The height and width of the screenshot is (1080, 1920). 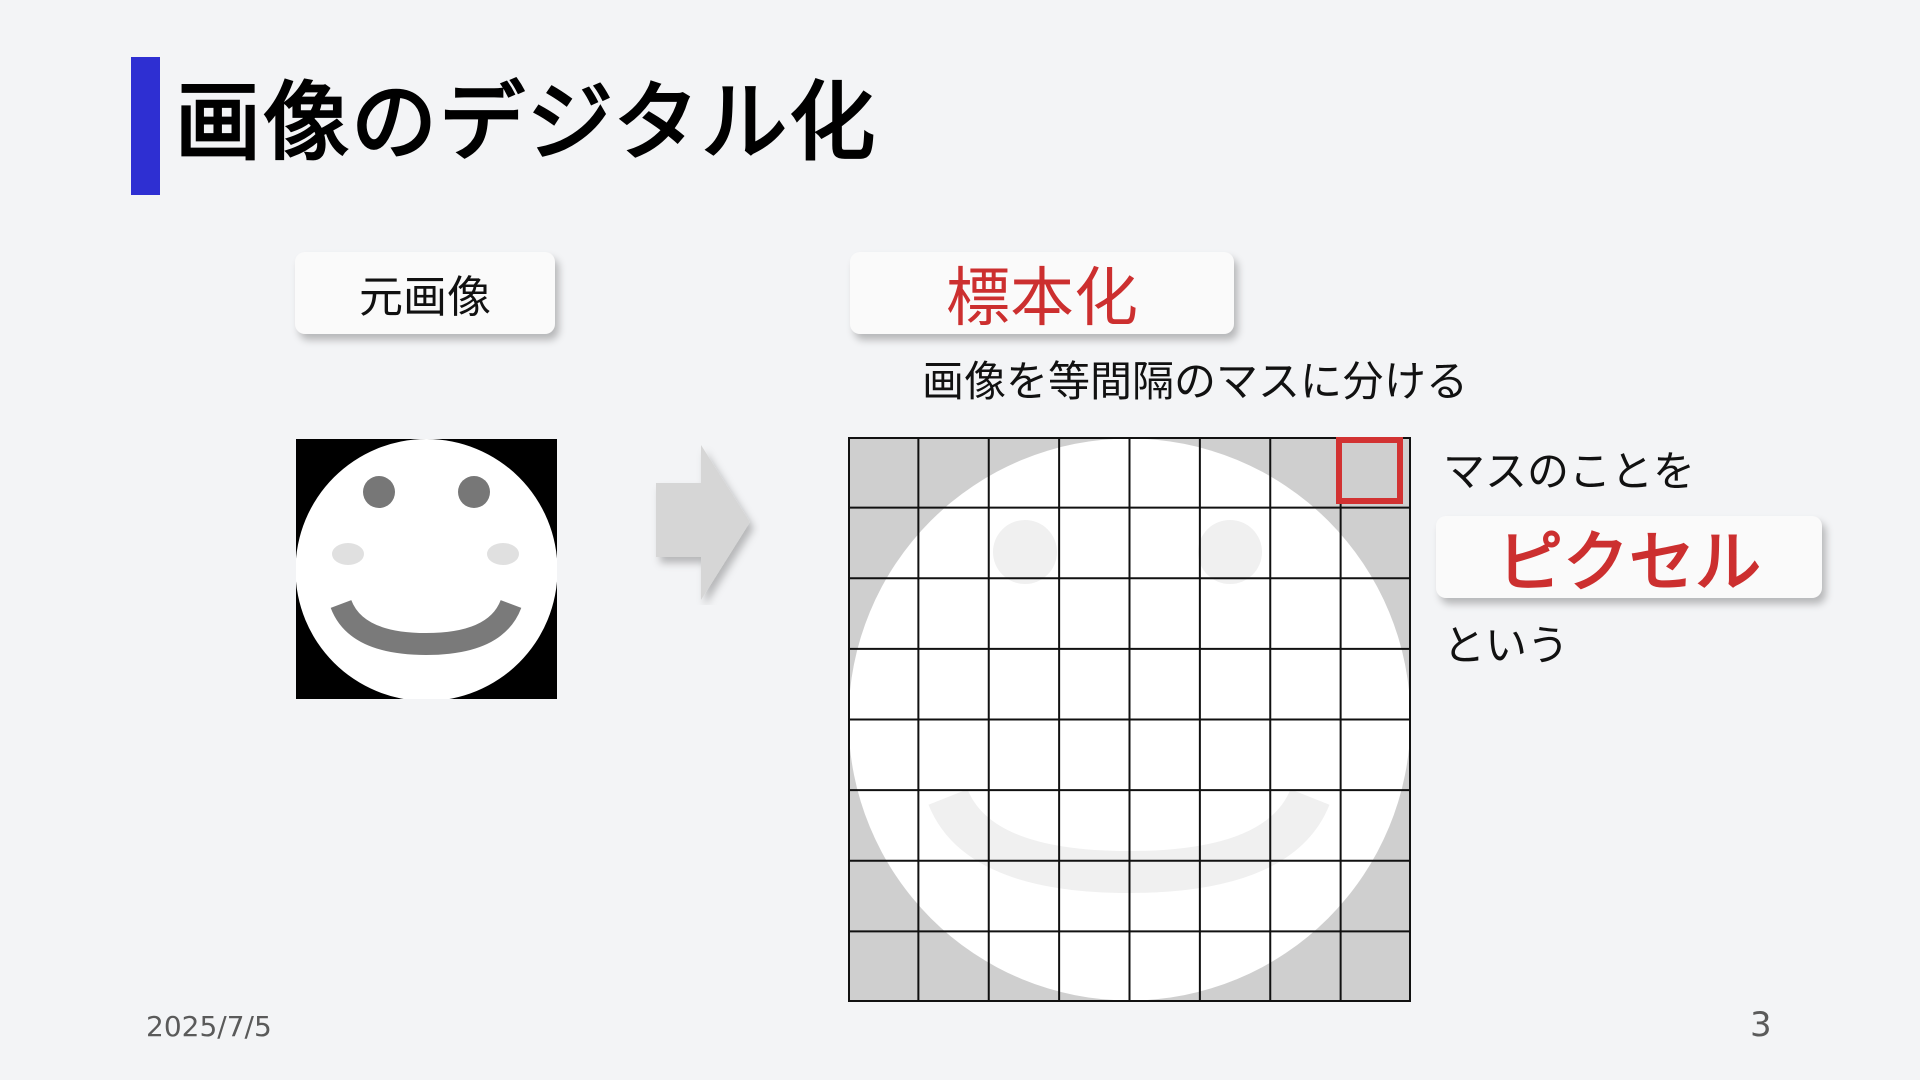 I want to click on page-number: 3, so click(x=1761, y=1025).